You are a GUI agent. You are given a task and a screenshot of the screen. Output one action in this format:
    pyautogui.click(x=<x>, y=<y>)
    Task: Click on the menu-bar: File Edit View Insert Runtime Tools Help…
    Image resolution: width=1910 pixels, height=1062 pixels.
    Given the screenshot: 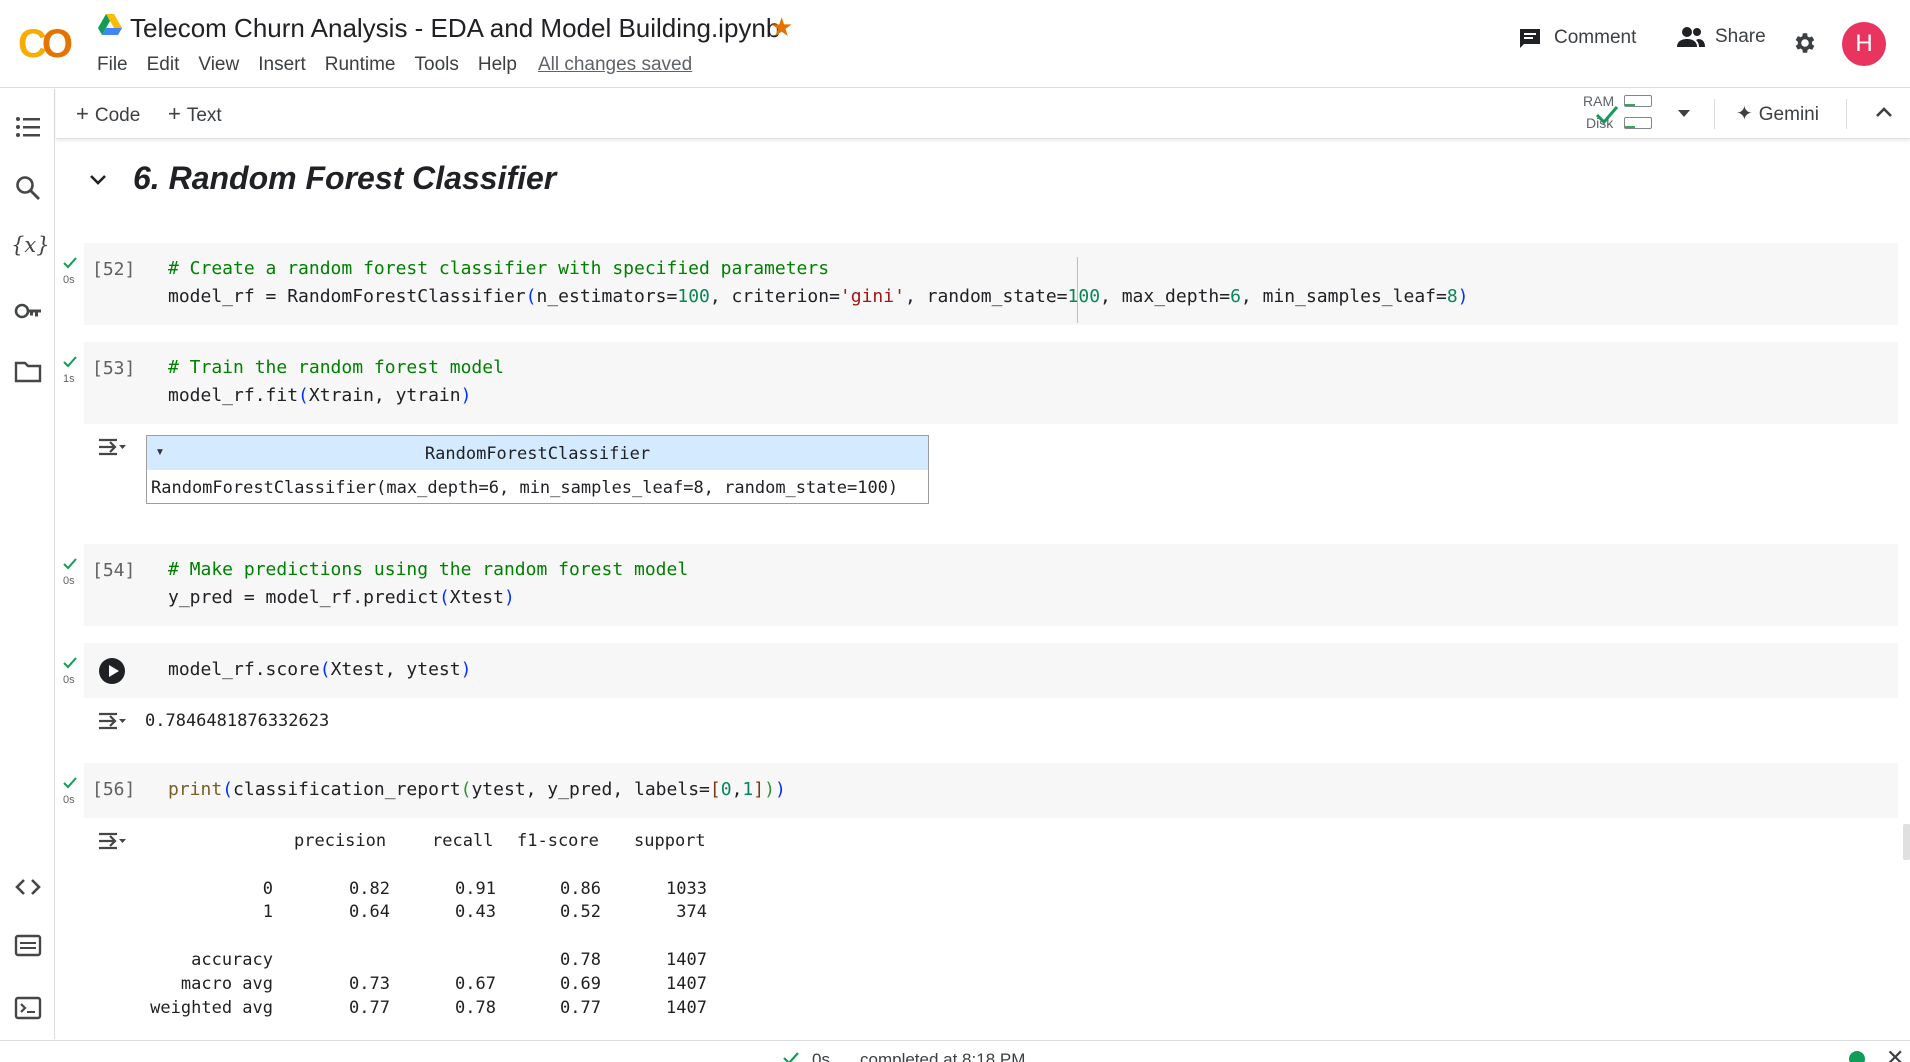 What is the action you would take?
    pyautogui.click(x=404, y=65)
    